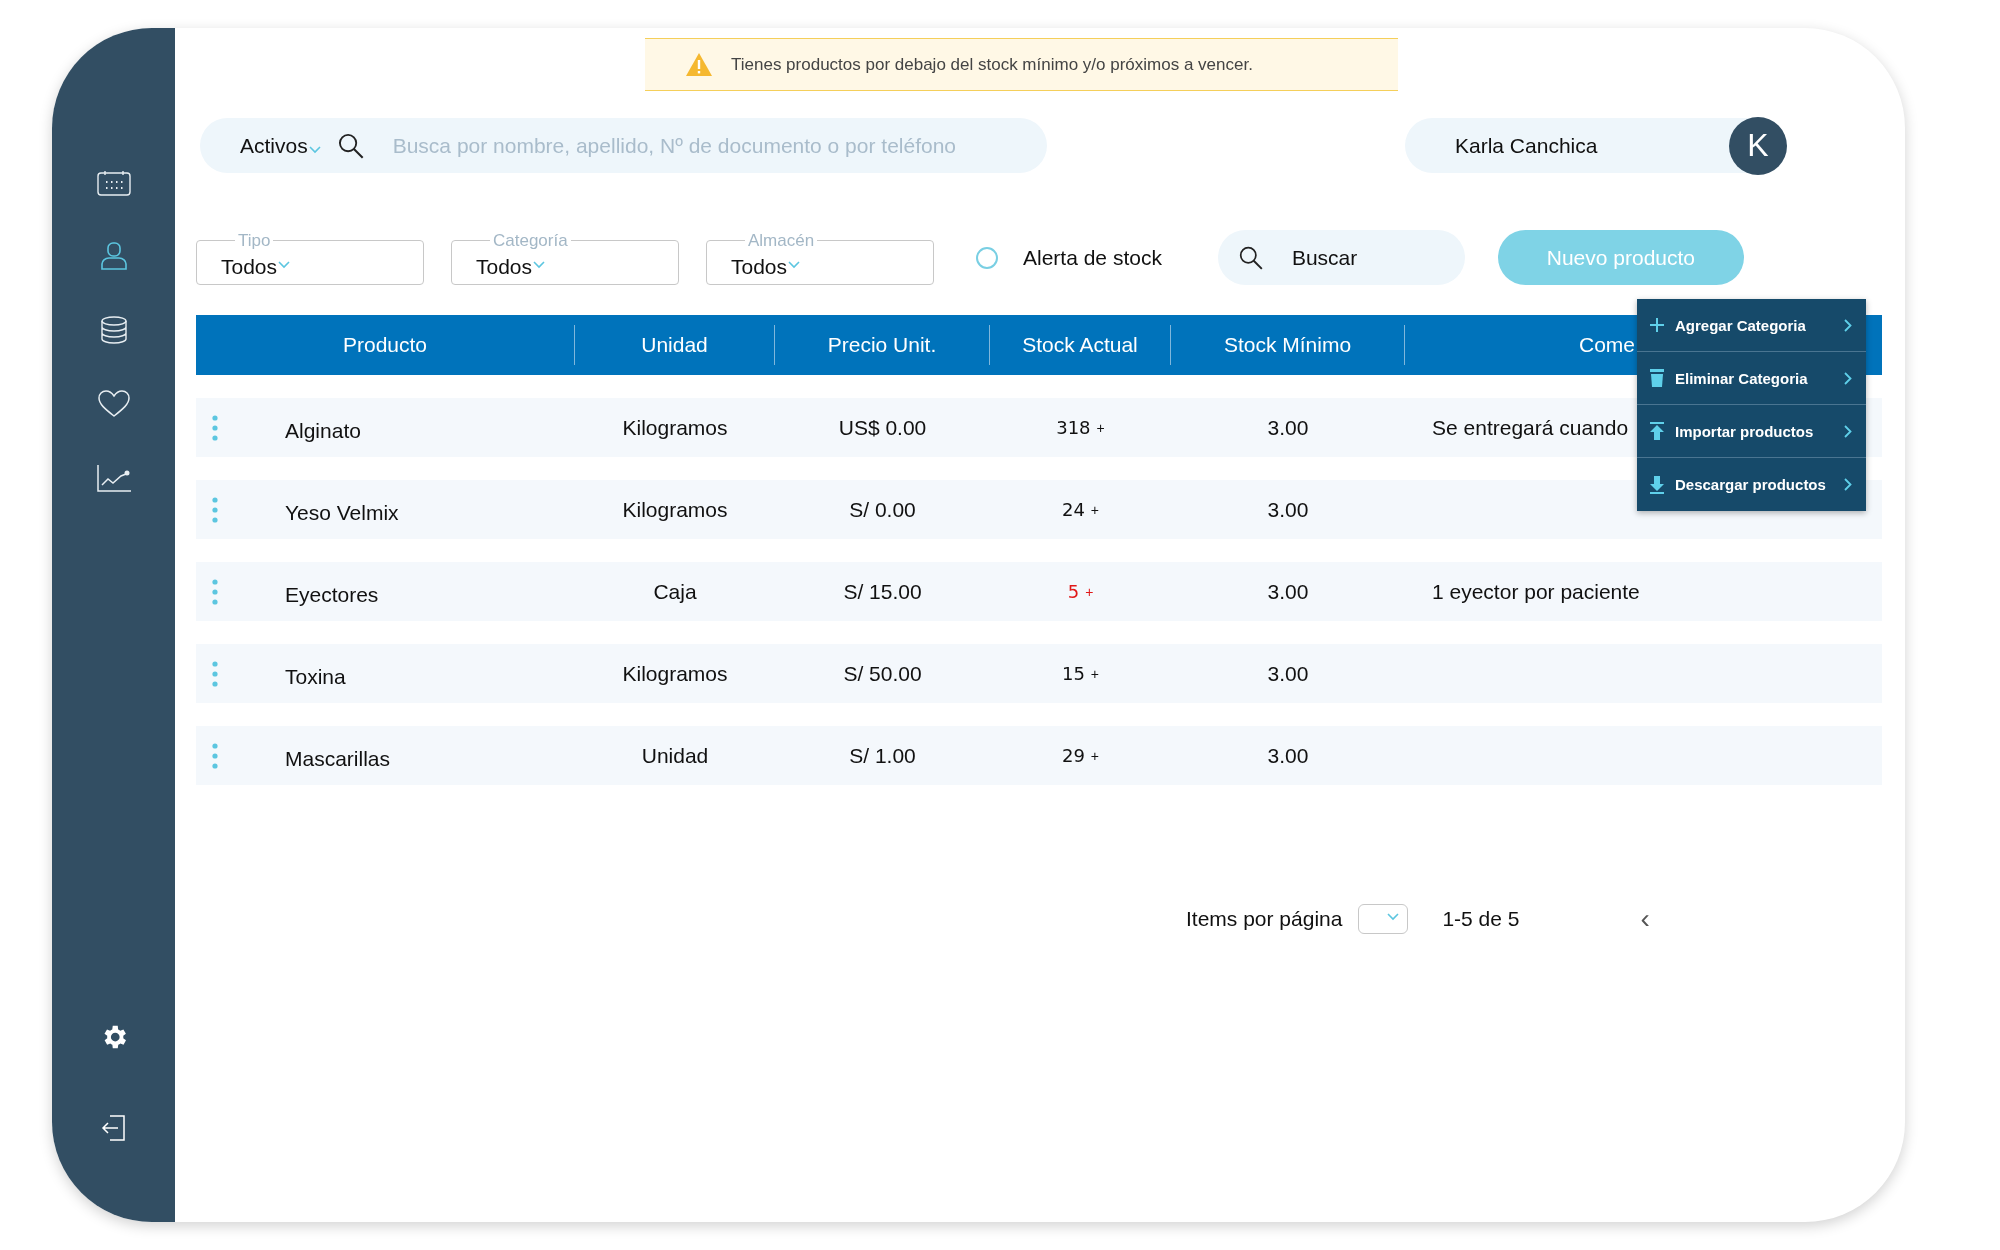  I want to click on radio-label: Alerta de stock, so click(1092, 257).